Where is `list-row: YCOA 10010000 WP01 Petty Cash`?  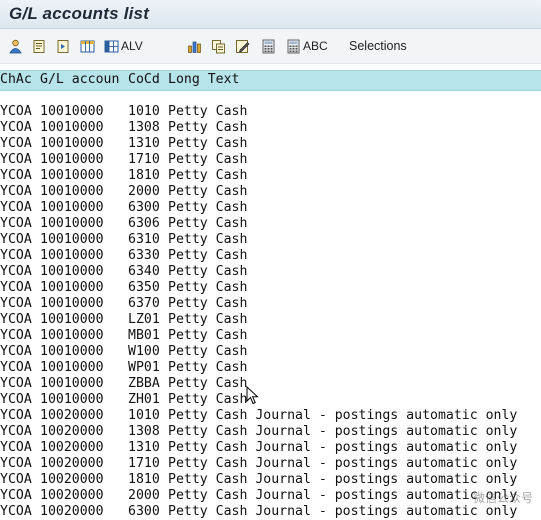 list-row: YCOA 10010000 WP01 Petty Cash is located at coordinates (270, 368).